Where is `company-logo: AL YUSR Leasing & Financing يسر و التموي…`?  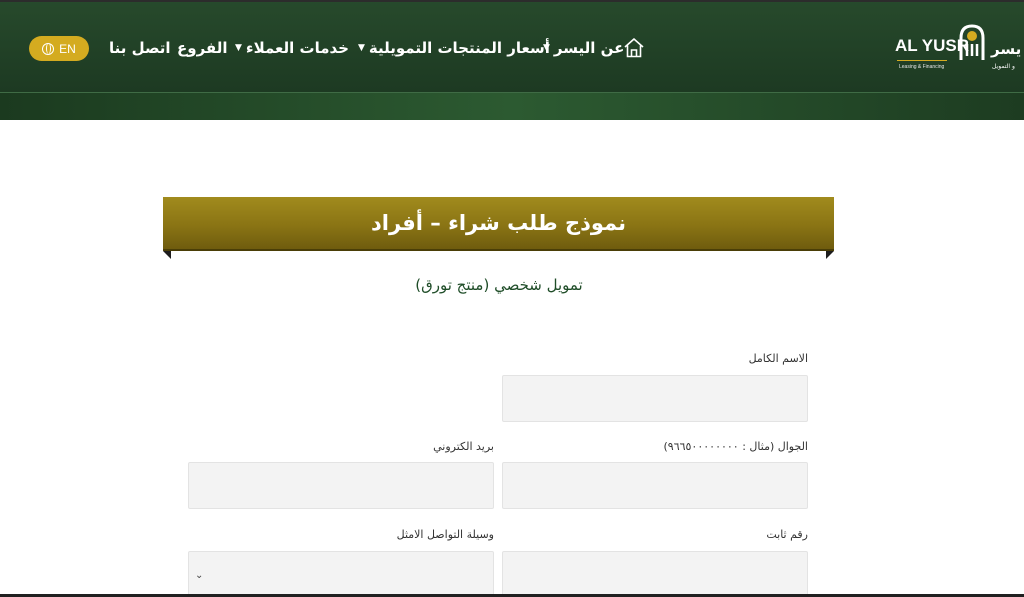
company-logo: AL YUSR Leasing & Financing يسر و التموي… is located at coordinates (959, 48).